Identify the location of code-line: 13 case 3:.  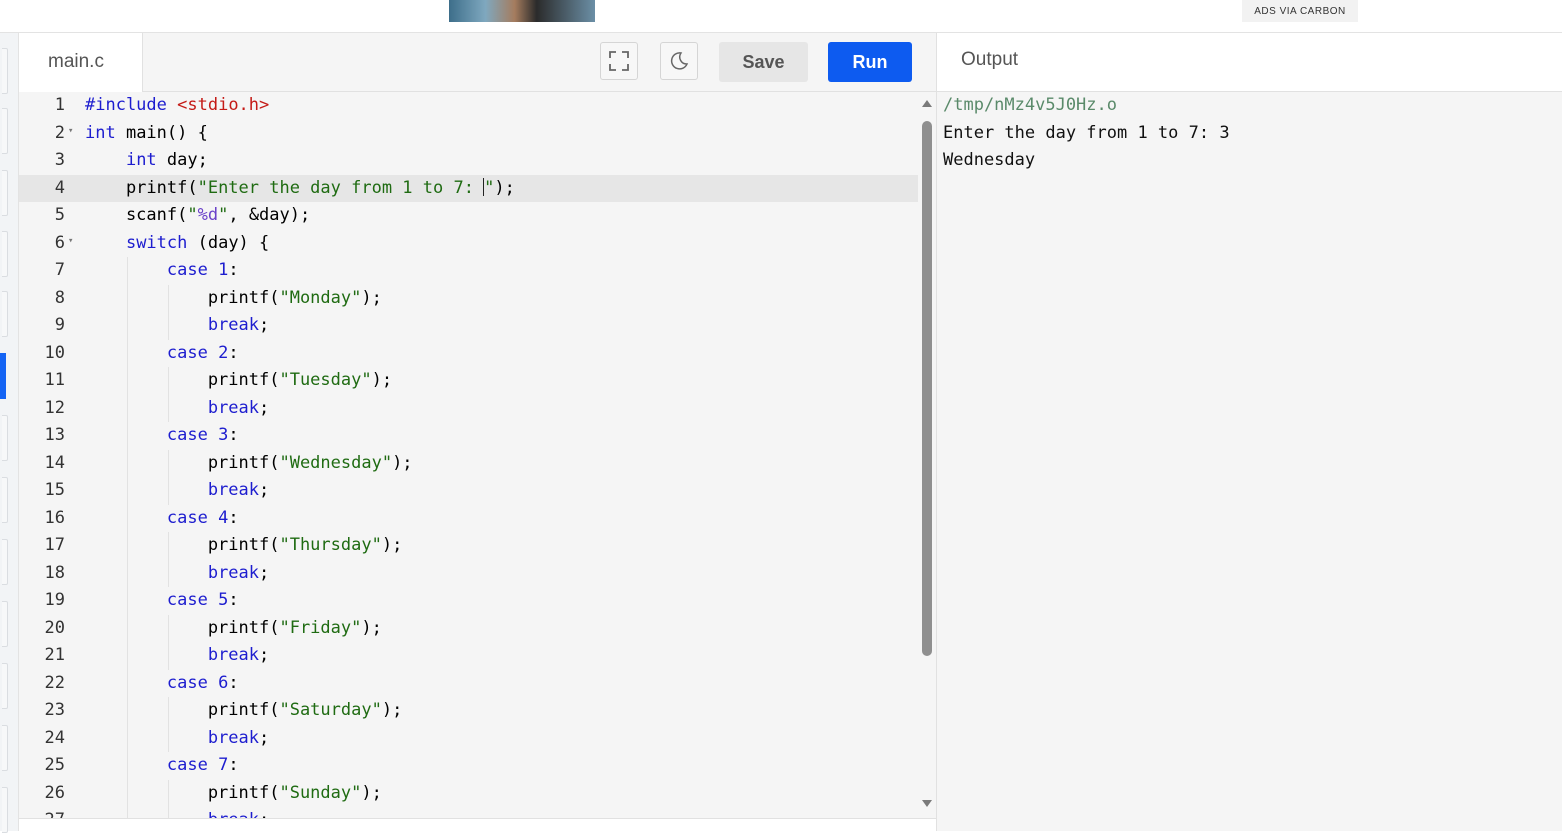
(468, 436).